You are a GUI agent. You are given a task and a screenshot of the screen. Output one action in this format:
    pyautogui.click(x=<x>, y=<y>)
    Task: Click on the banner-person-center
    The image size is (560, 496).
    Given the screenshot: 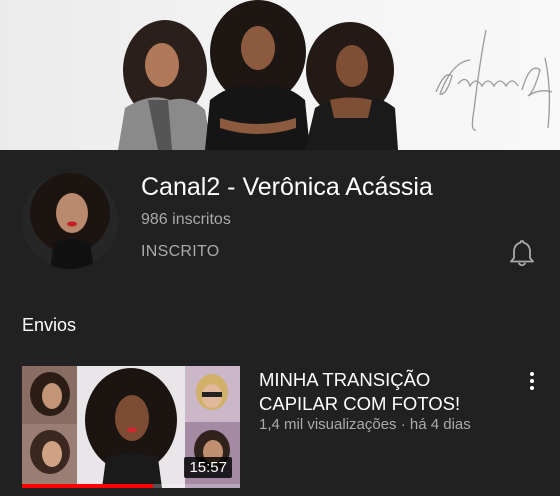 What is the action you would take?
    pyautogui.click(x=257, y=75)
    